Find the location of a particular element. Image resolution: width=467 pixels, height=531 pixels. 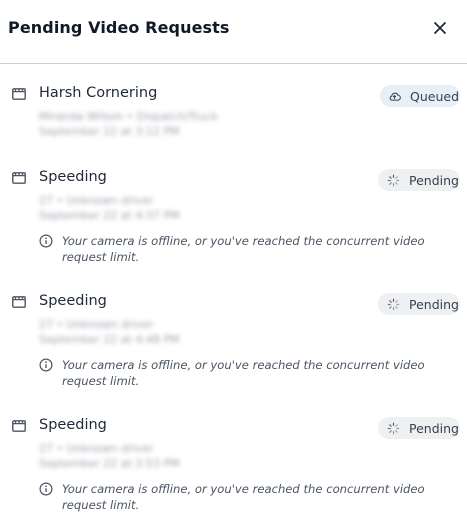

request-timestamp: September 22 at 3:12 PM is located at coordinates (109, 131).